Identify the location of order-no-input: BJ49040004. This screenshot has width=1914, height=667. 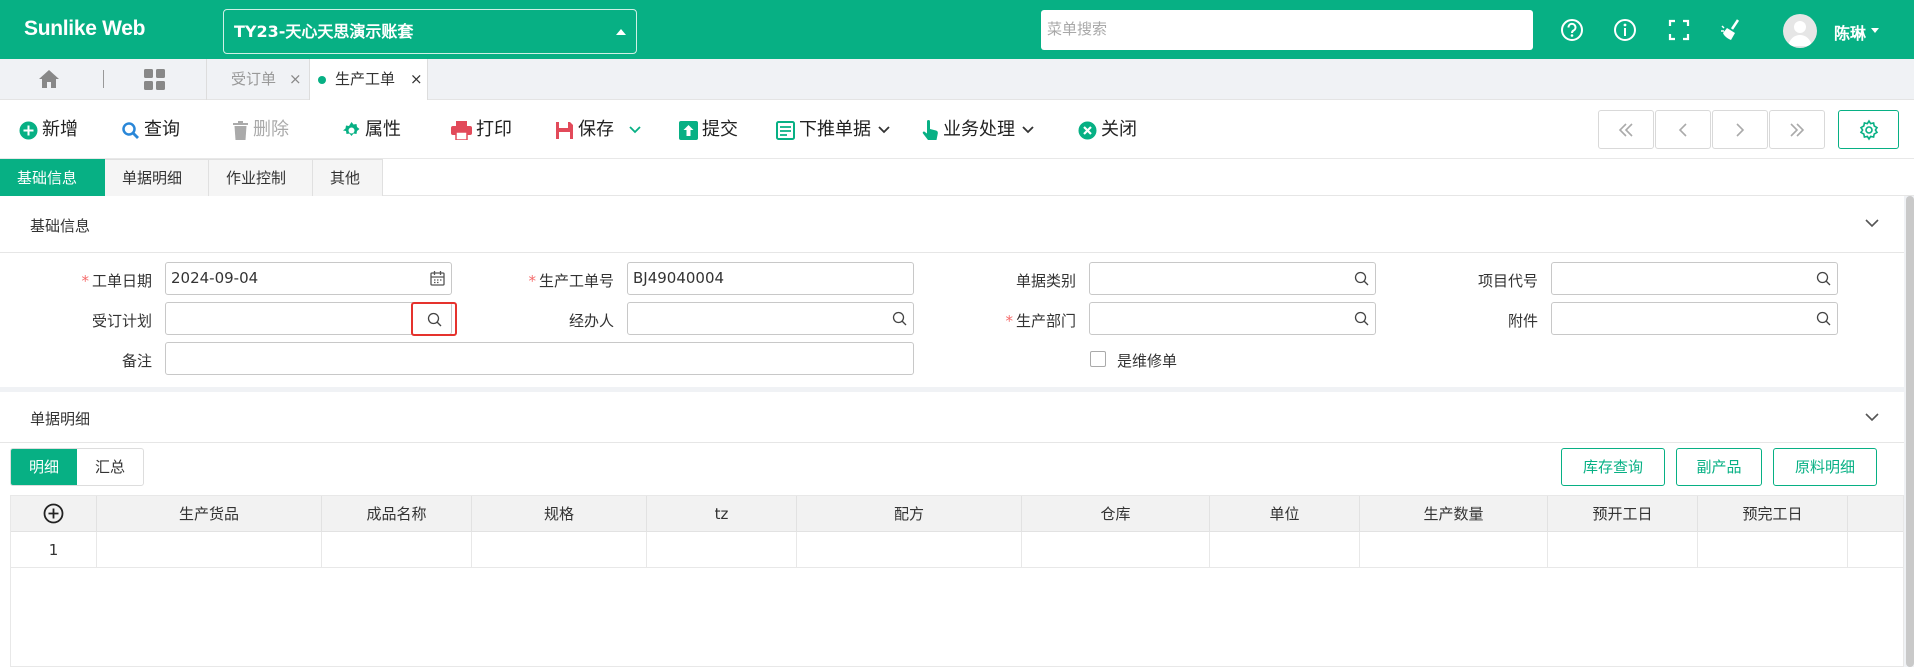
(770, 278).